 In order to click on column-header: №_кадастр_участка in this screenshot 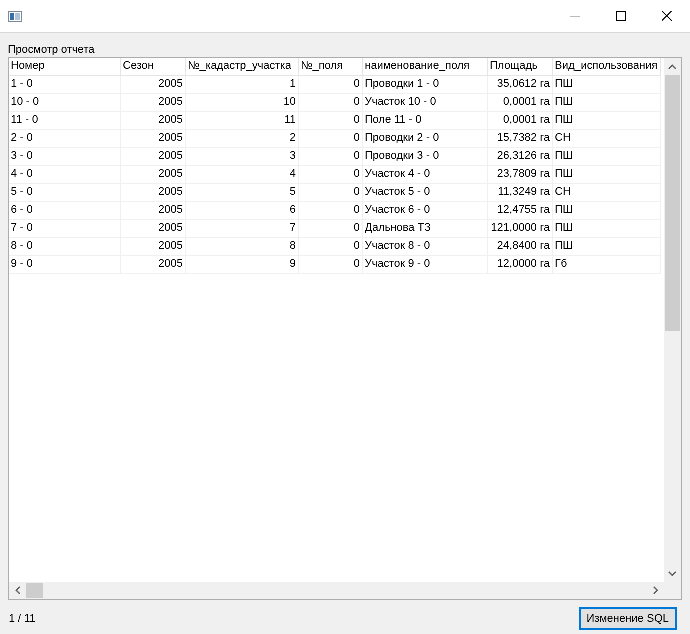, I will do `click(242, 67)`.